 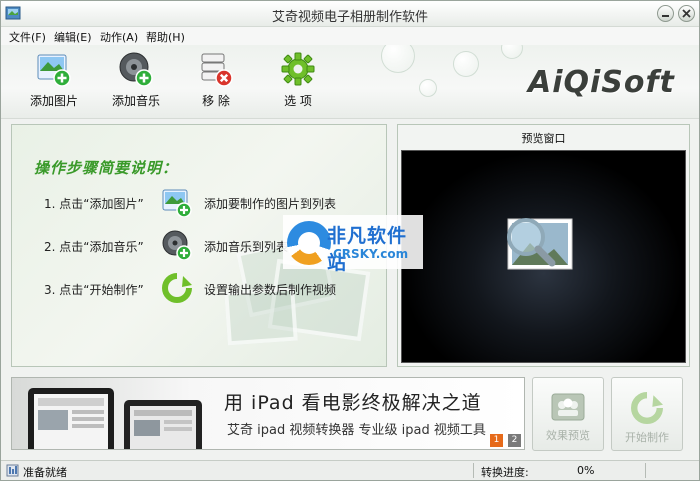 What do you see at coordinates (119, 37) in the screenshot?
I see `menu-action: 动作(A)` at bounding box center [119, 37].